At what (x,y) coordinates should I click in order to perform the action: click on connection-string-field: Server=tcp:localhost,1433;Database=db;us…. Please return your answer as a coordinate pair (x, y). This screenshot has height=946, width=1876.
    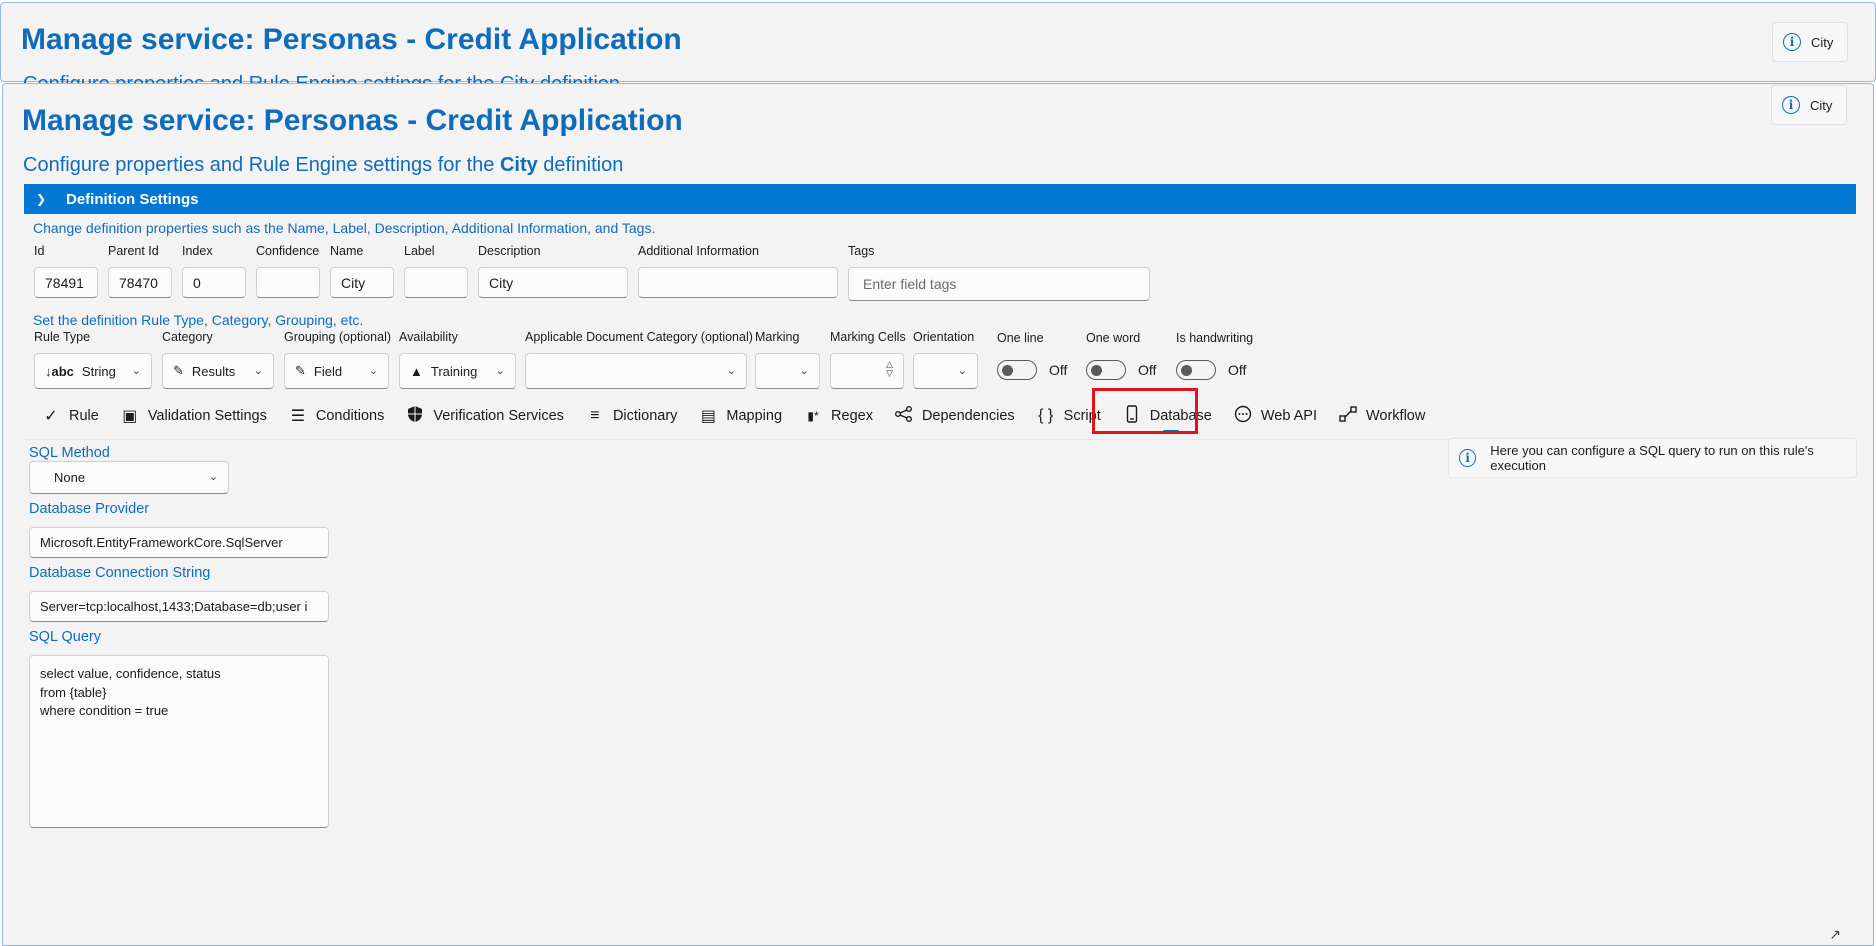
    Looking at the image, I should click on (179, 606).